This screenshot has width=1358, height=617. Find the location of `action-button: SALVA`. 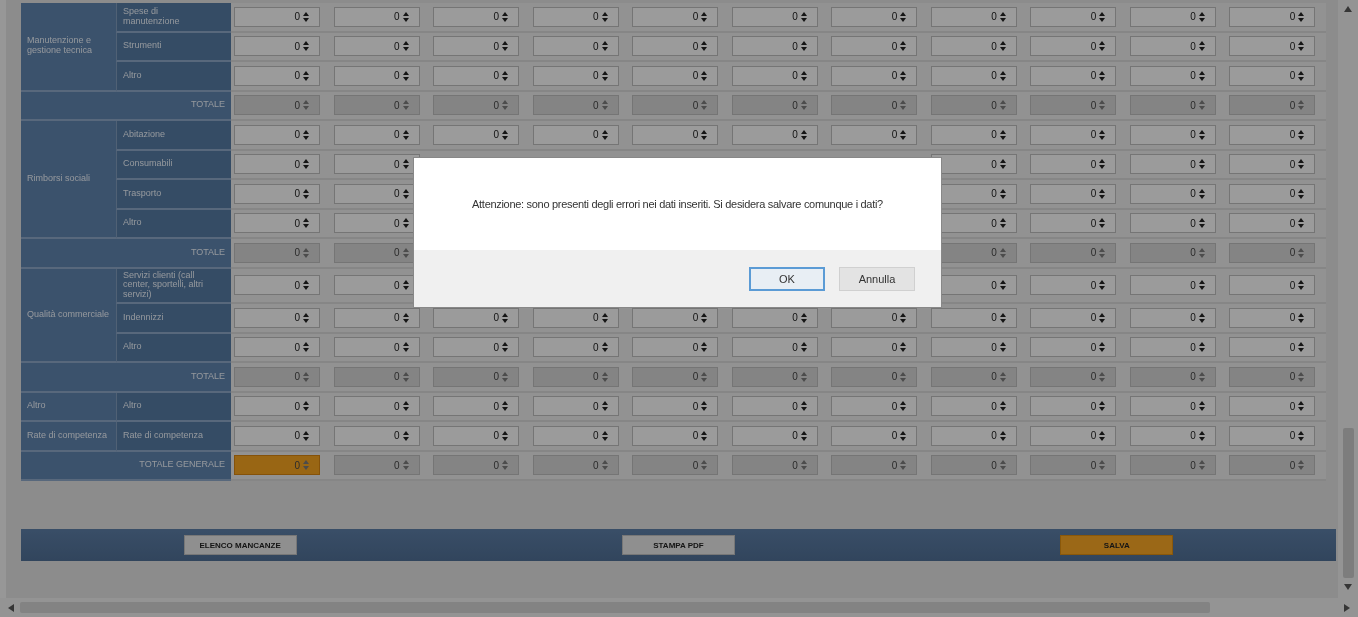

action-button: SALVA is located at coordinates (1117, 545).